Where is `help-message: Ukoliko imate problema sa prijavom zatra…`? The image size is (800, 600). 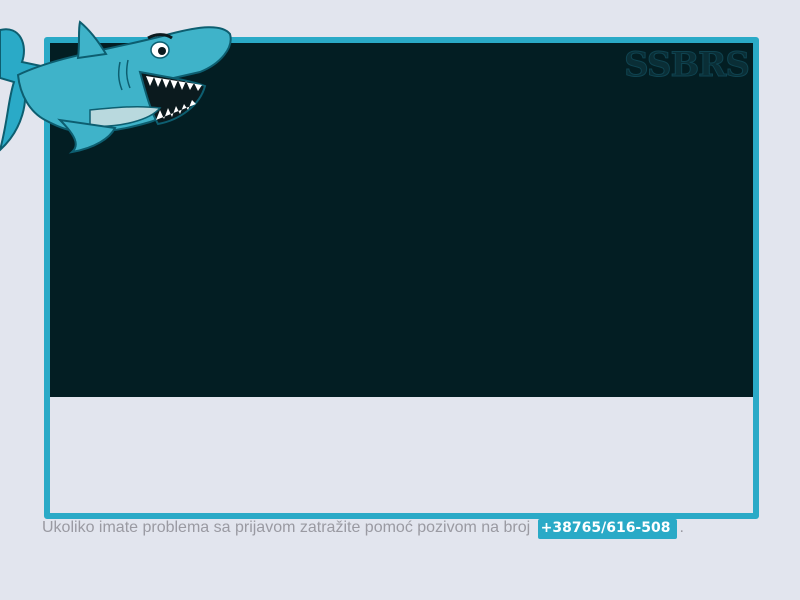
help-message: Ukoliko imate problema sa prijavom zatra… is located at coordinates (363, 529).